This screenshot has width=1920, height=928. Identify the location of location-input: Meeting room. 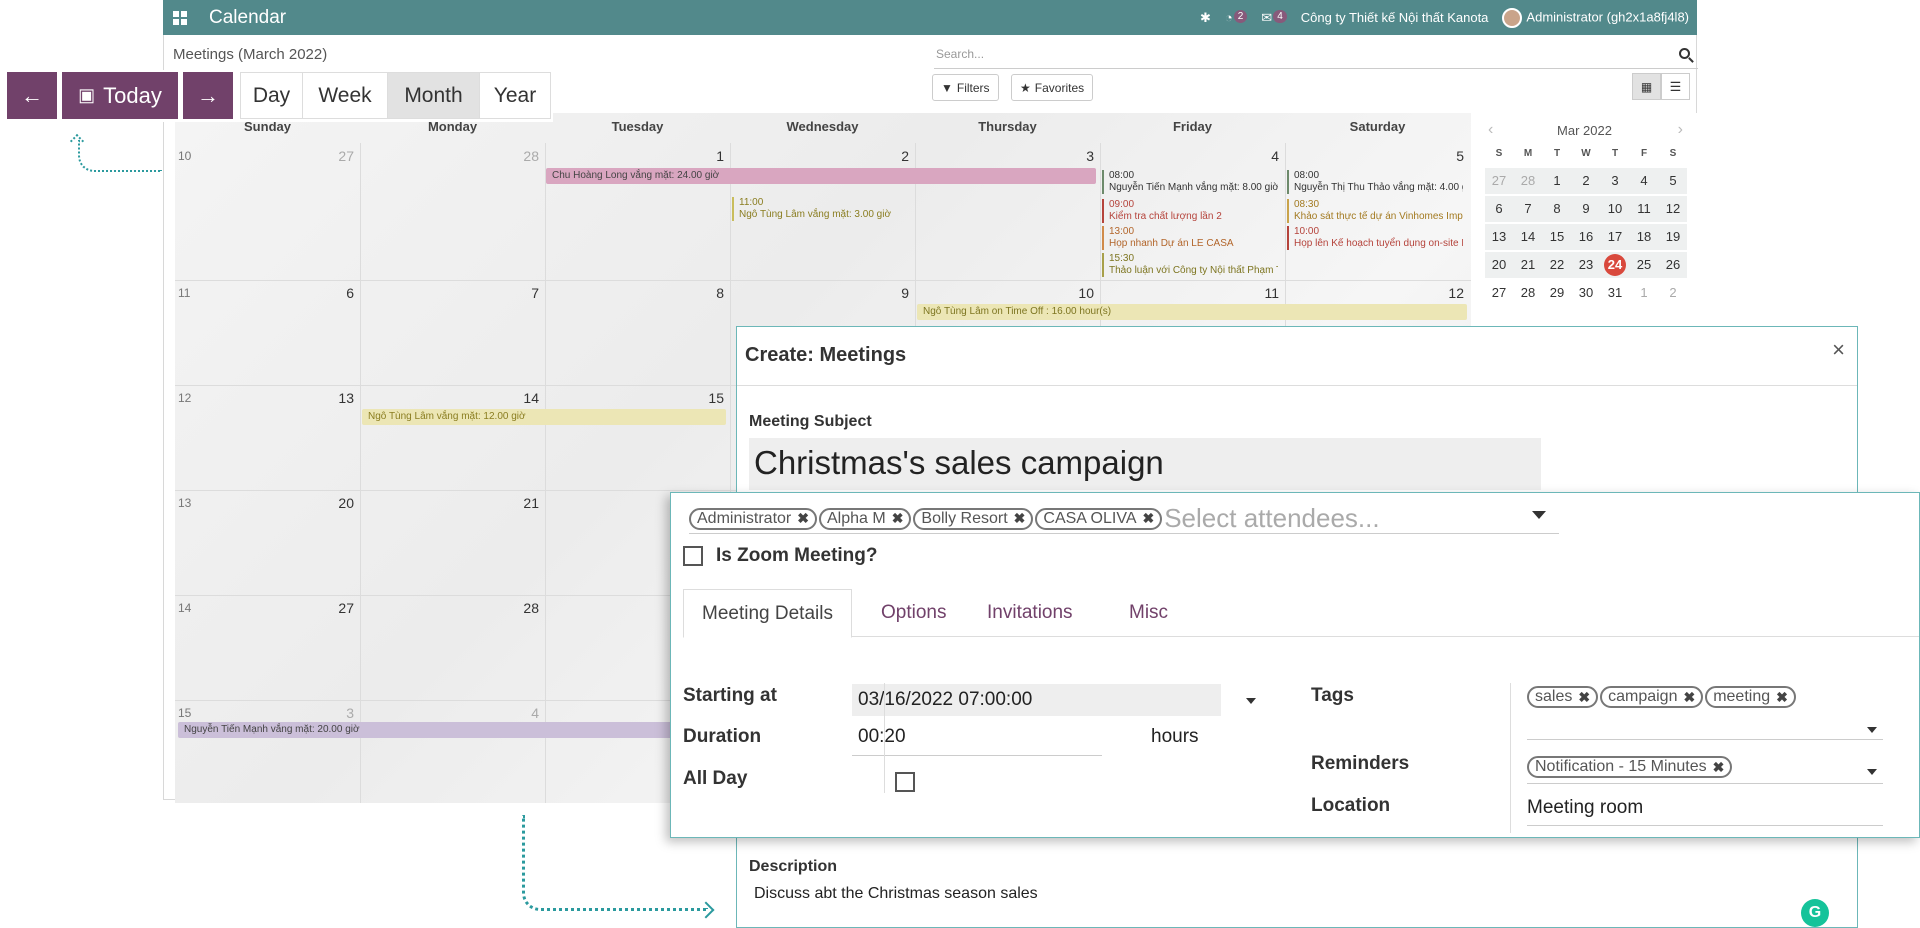
(1585, 808).